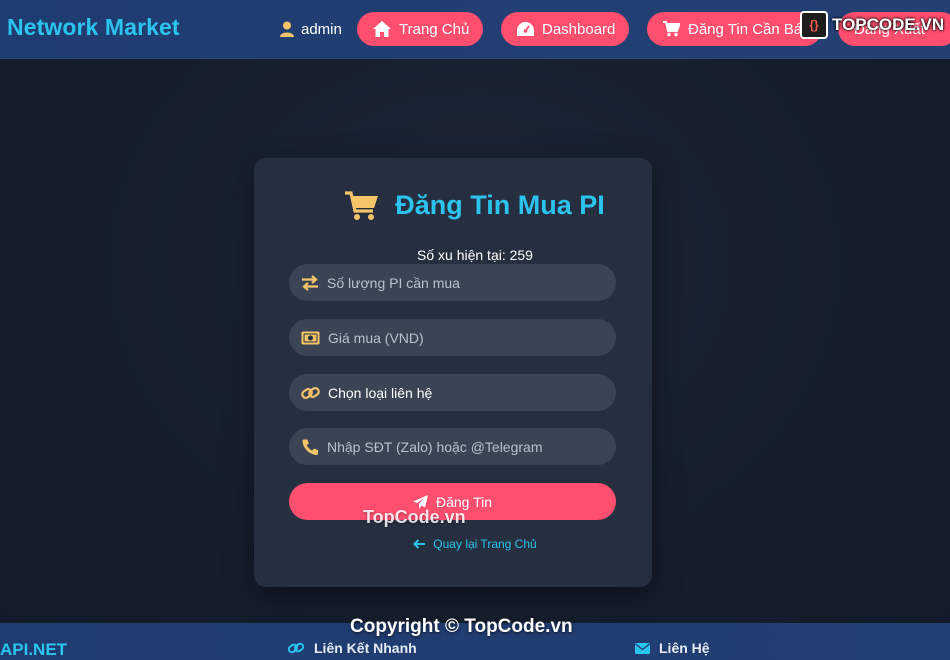  What do you see at coordinates (420, 29) in the screenshot?
I see `nav-home-button: Trang Chủ` at bounding box center [420, 29].